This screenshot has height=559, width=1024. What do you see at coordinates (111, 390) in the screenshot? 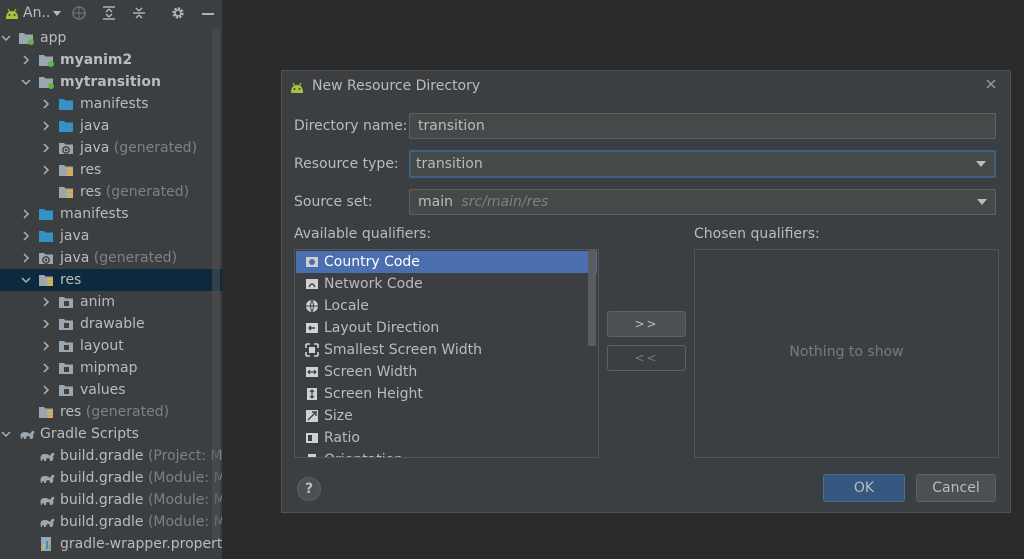
I see `tree-item: values` at bounding box center [111, 390].